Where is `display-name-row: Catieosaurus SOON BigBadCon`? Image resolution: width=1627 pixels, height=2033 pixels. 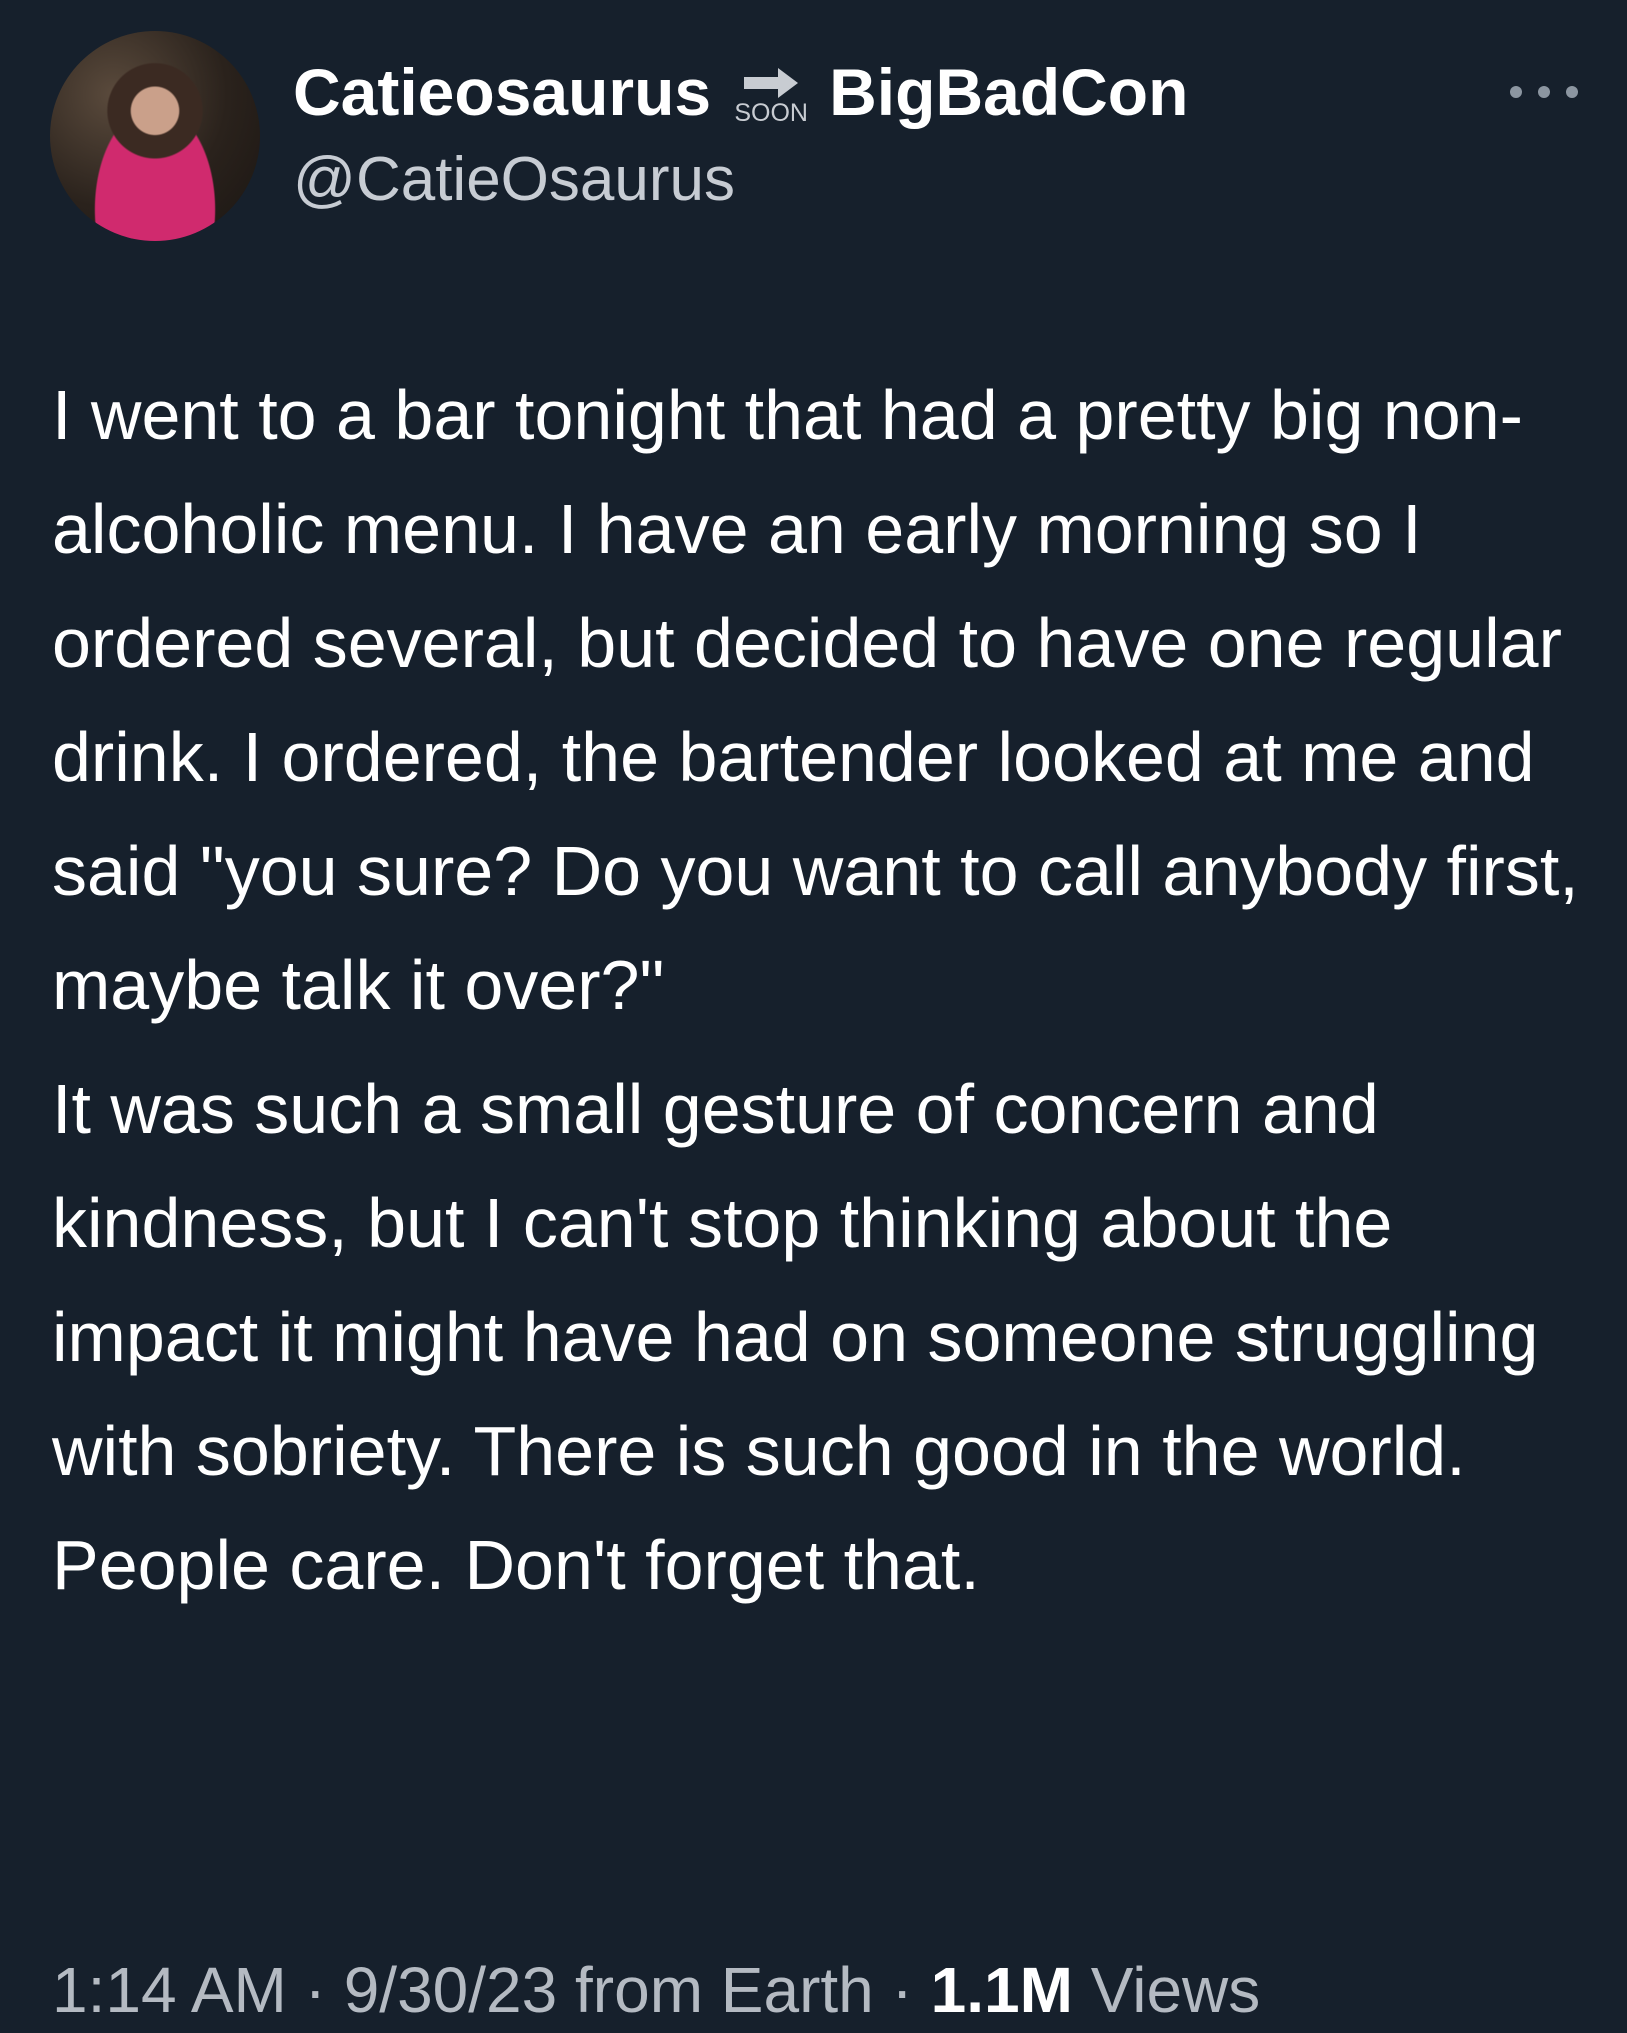 display-name-row: Catieosaurus SOON BigBadCon is located at coordinates (740, 92).